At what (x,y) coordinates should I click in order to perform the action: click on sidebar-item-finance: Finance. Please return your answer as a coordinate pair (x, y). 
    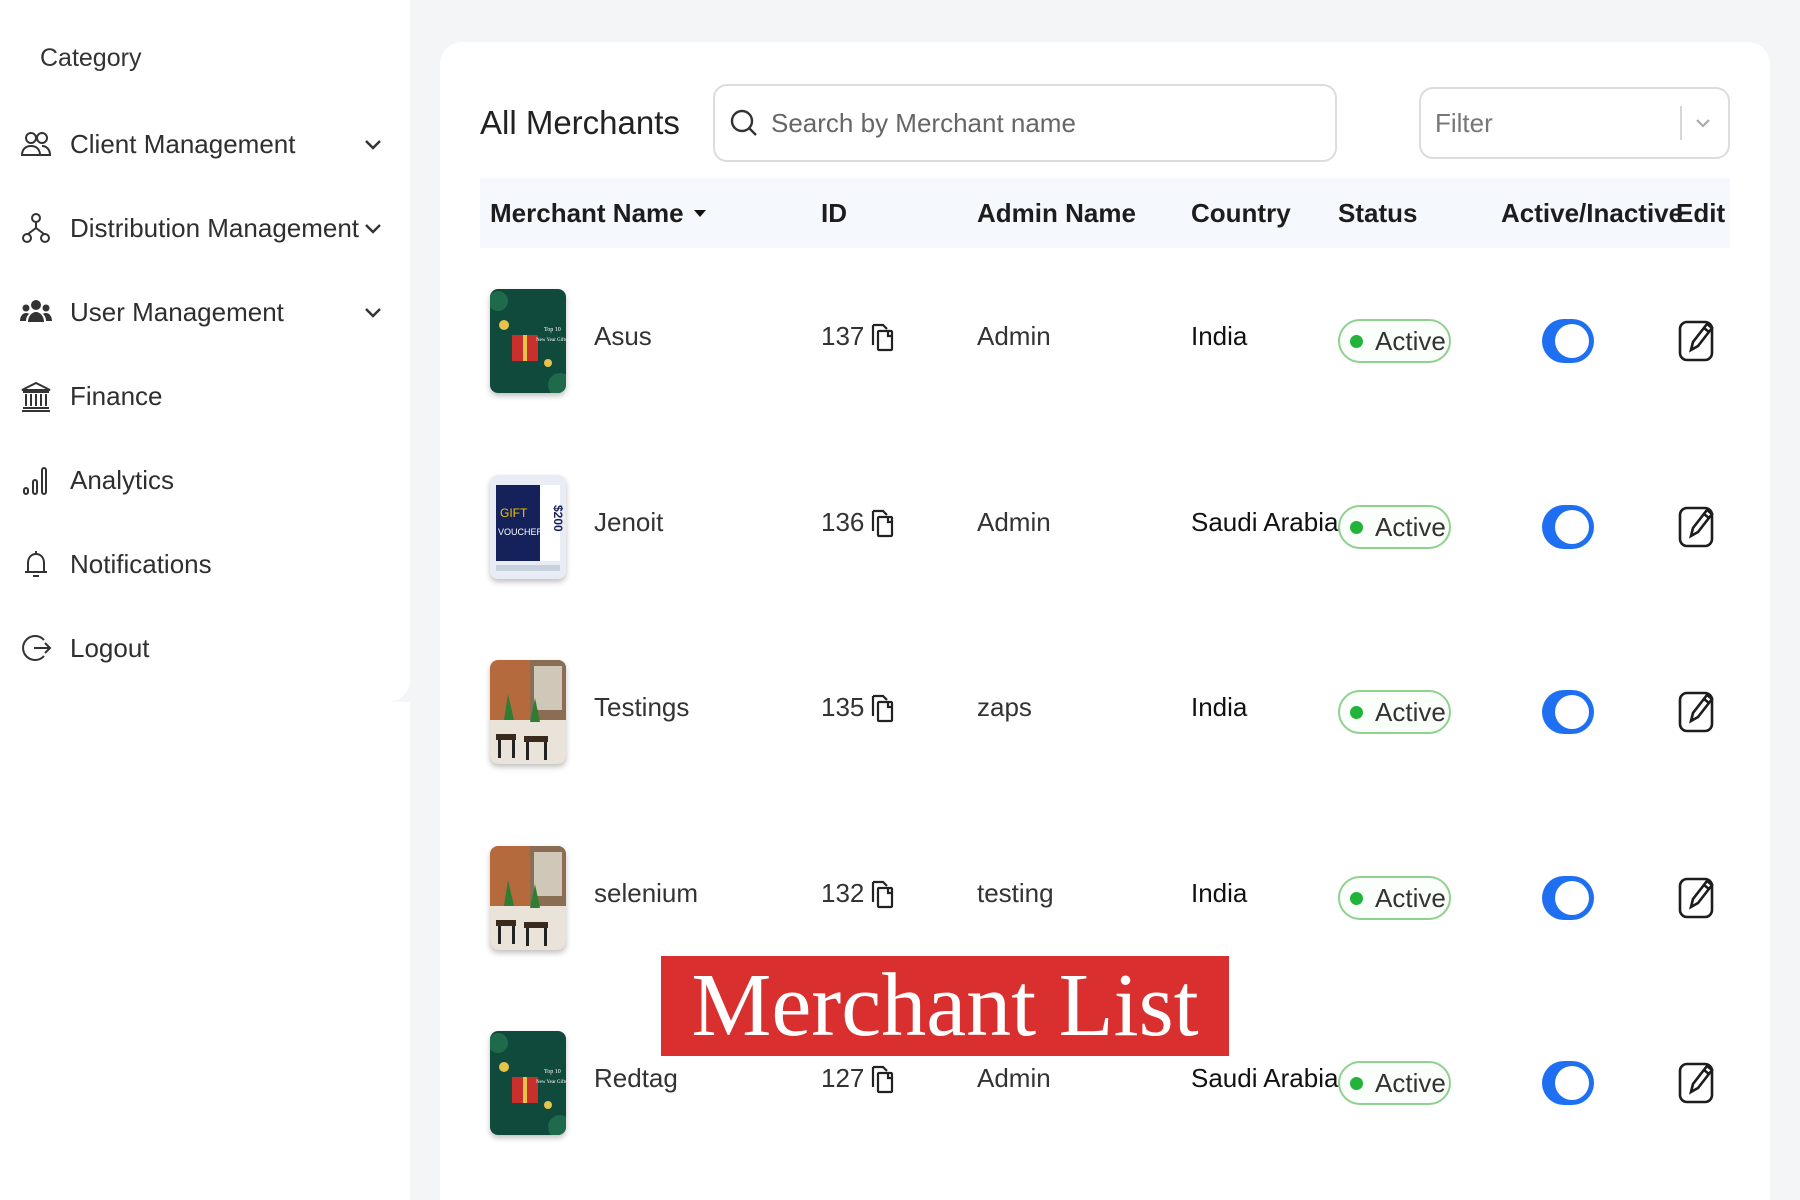
    Looking at the image, I should click on (203, 396).